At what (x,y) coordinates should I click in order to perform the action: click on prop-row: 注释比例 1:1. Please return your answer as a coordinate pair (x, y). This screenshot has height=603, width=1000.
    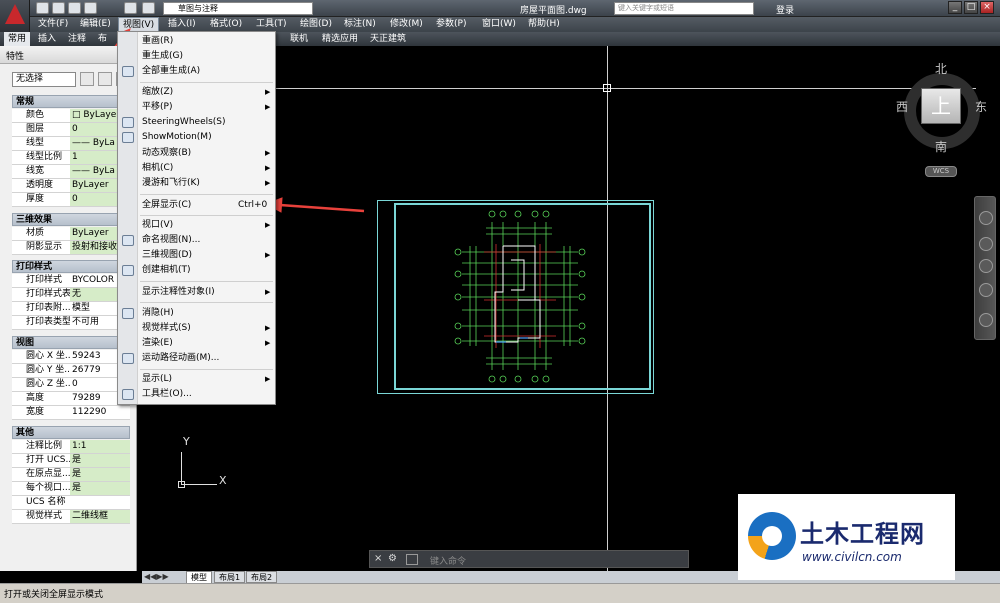
    Looking at the image, I should click on (71, 447).